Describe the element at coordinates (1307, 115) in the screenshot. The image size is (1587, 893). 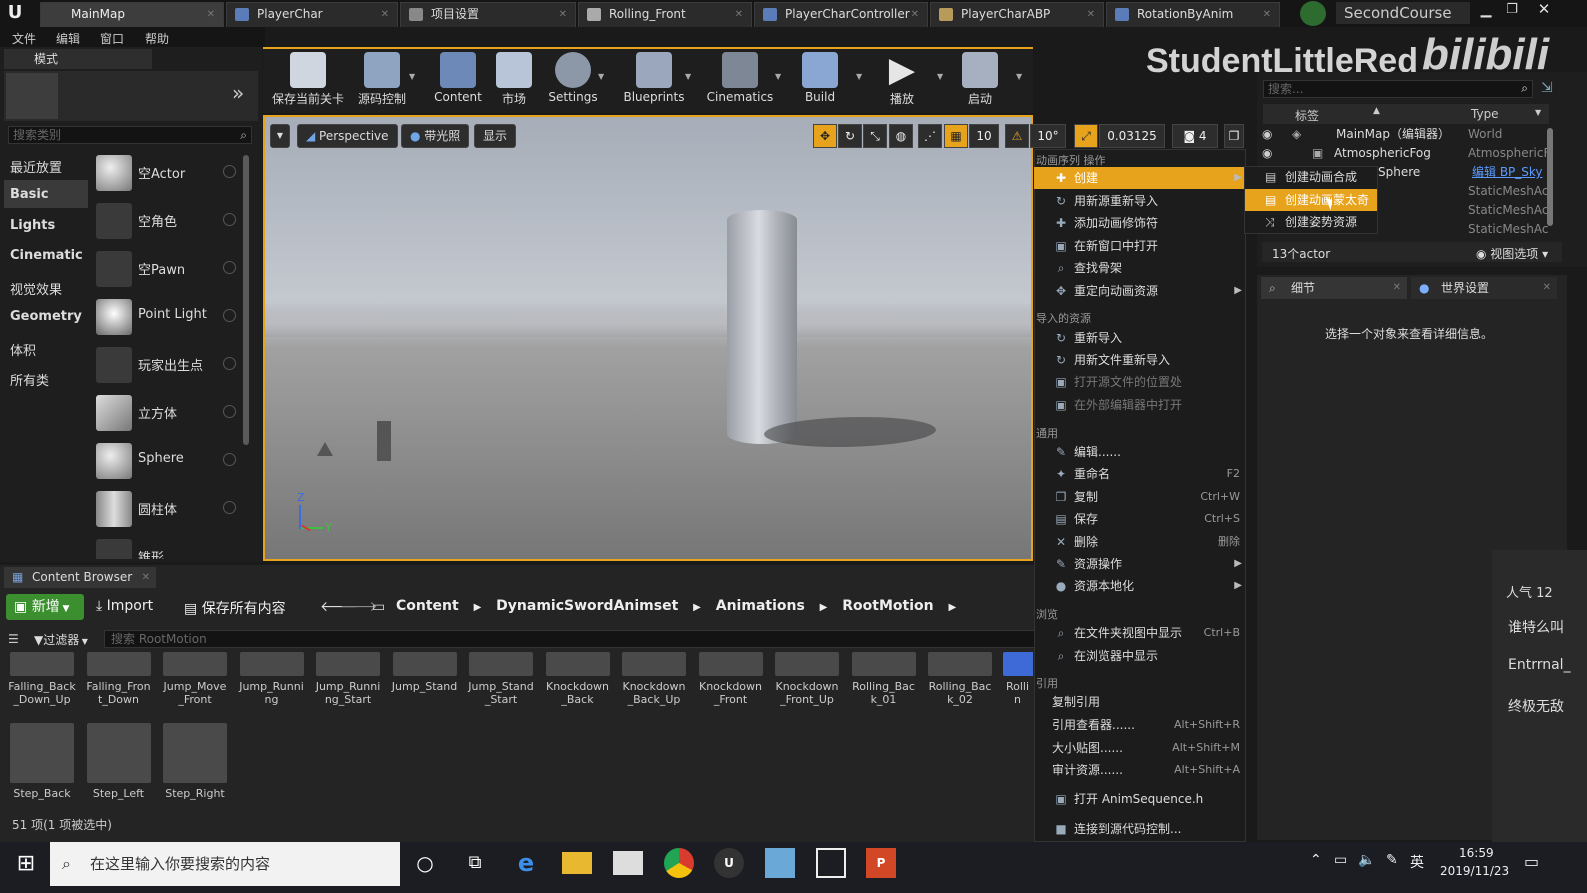
I see `label-column-header: 标签` at that location.